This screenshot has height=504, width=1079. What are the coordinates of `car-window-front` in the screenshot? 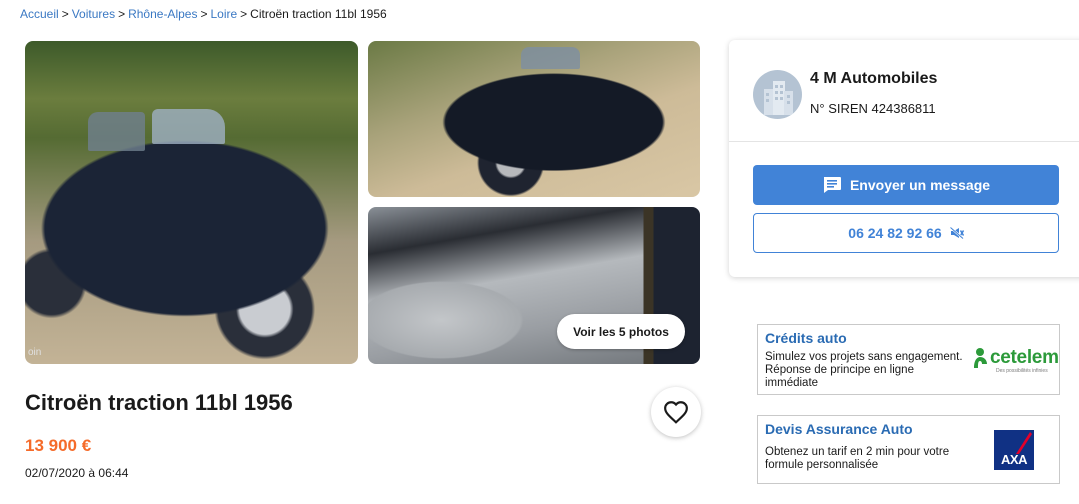 It's located at (188, 126).